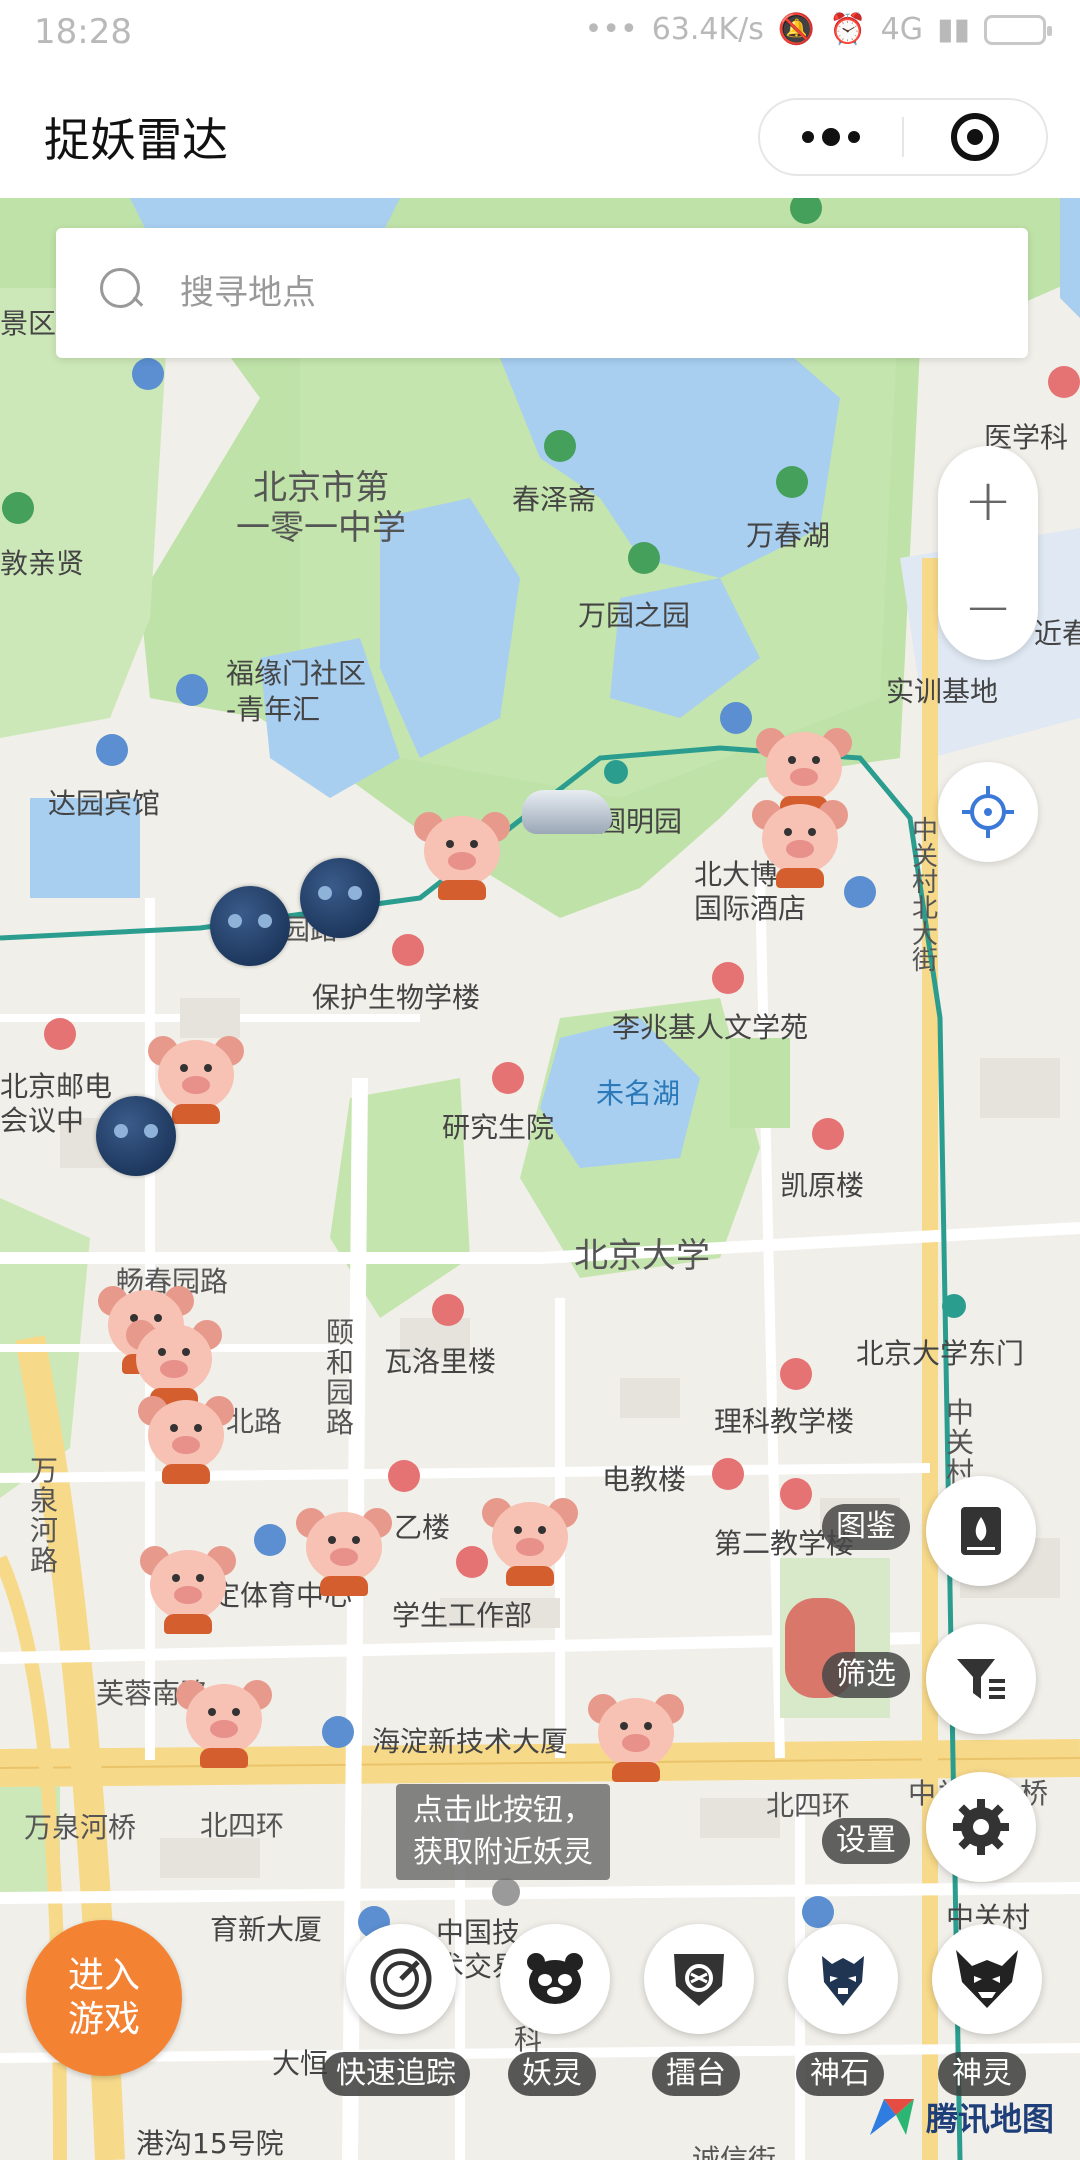 Image resolution: width=1080 pixels, height=2160 pixels. I want to click on book-icon, so click(981, 1531).